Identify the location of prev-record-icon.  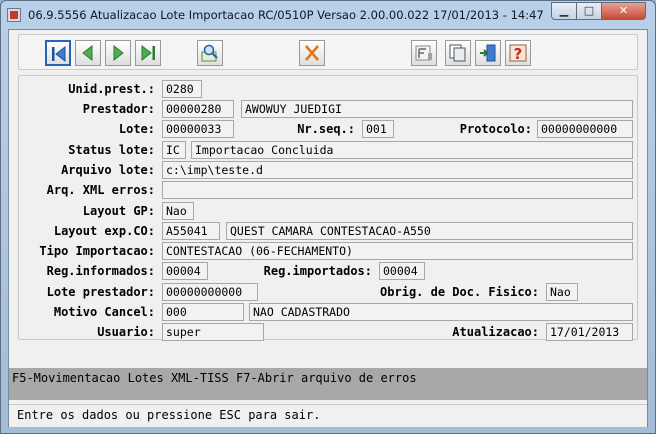
(87, 53).